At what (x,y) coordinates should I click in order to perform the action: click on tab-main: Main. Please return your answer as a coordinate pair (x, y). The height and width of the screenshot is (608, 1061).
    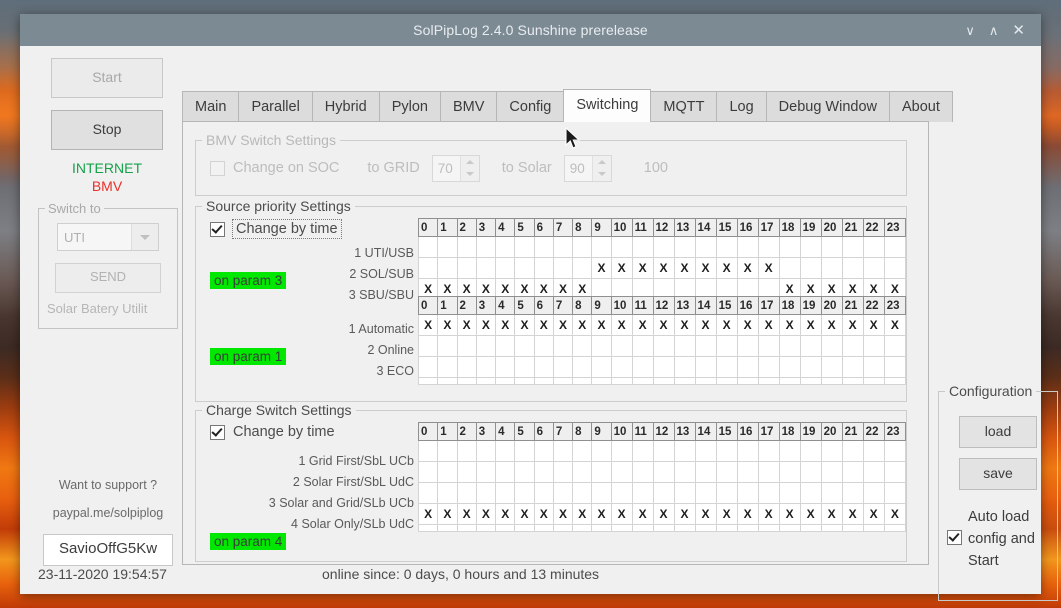
    Looking at the image, I should click on (211, 106).